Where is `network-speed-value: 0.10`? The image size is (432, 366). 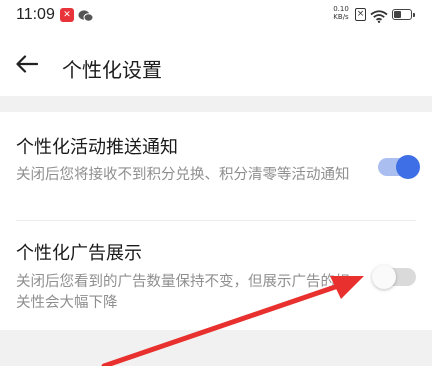 network-speed-value: 0.10 is located at coordinates (341, 9).